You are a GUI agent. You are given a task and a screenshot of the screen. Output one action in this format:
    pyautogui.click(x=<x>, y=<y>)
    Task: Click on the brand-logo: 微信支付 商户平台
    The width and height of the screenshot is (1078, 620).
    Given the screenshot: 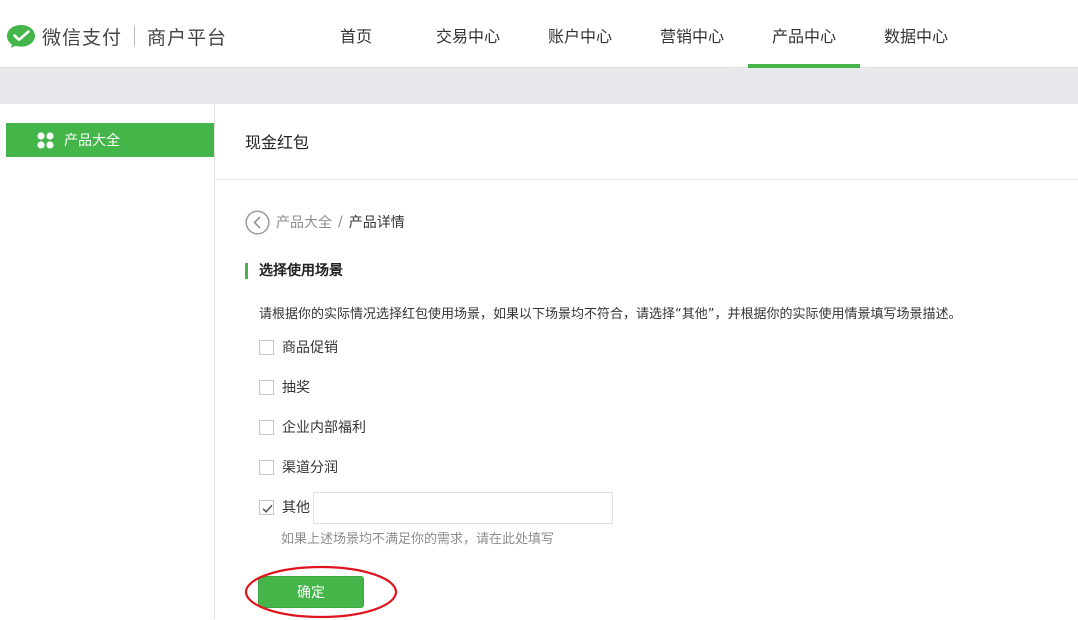 What is the action you would take?
    pyautogui.click(x=116, y=36)
    